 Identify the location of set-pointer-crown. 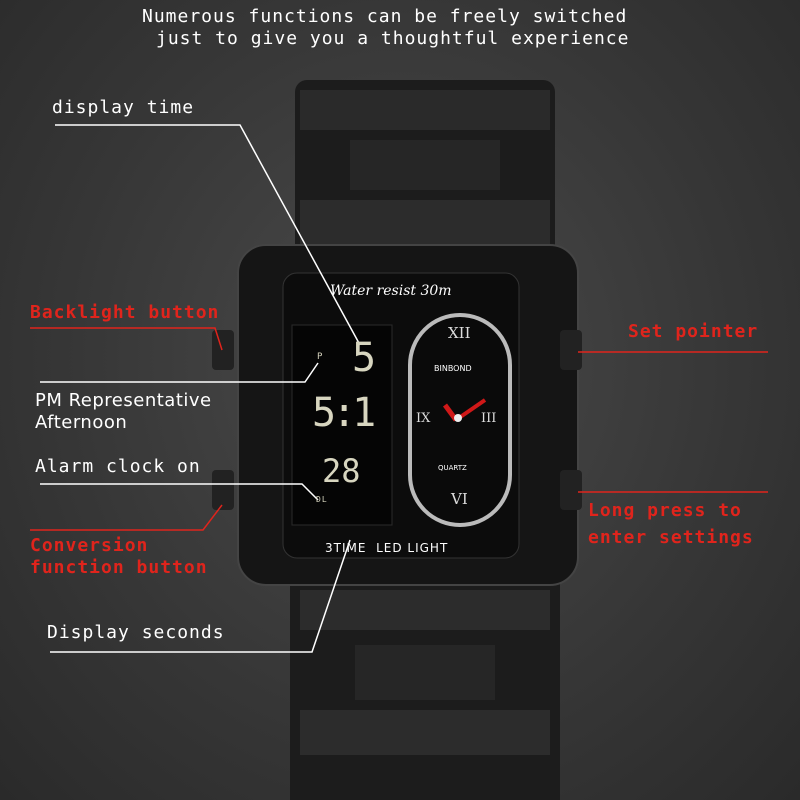
(571, 350).